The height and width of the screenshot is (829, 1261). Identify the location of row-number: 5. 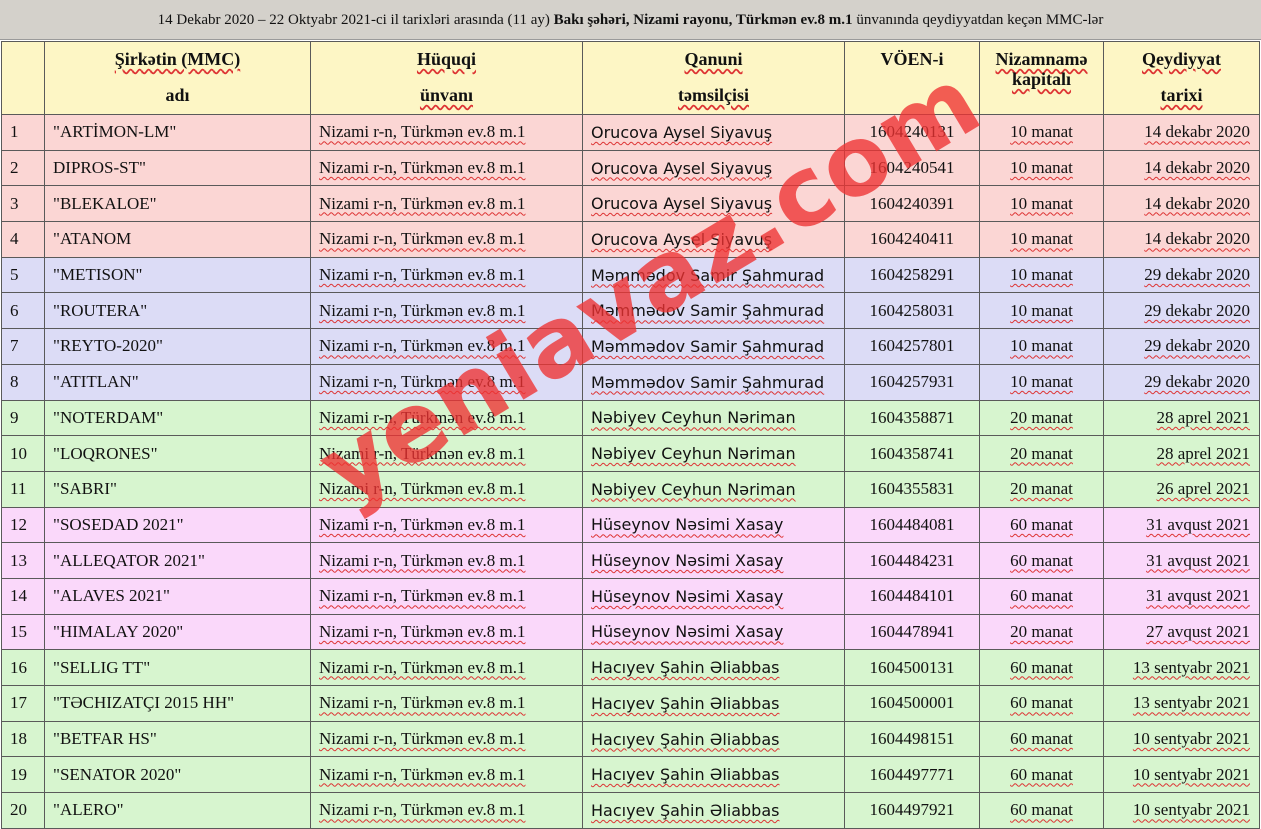
(23, 275).